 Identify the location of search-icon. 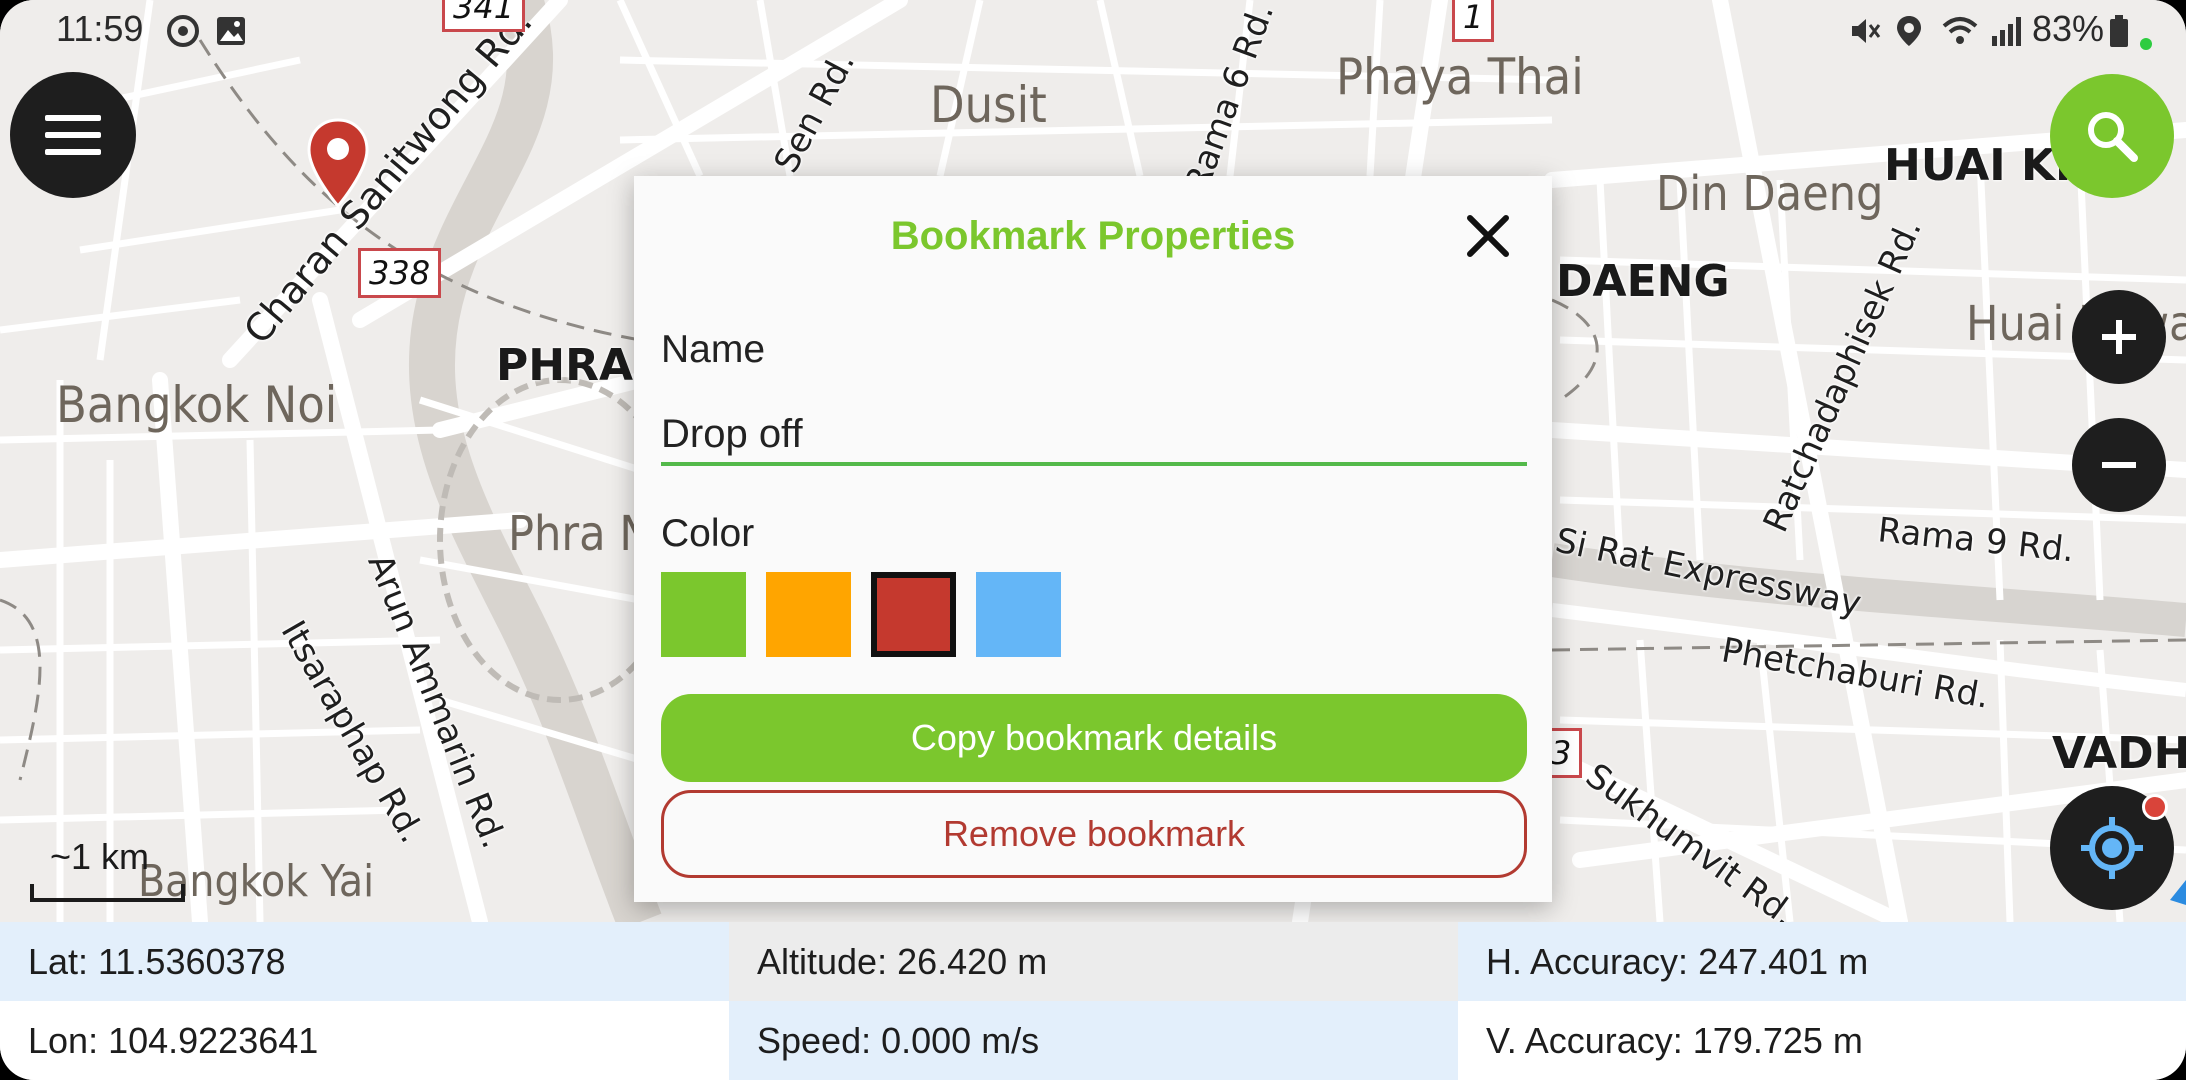
(2113, 137).